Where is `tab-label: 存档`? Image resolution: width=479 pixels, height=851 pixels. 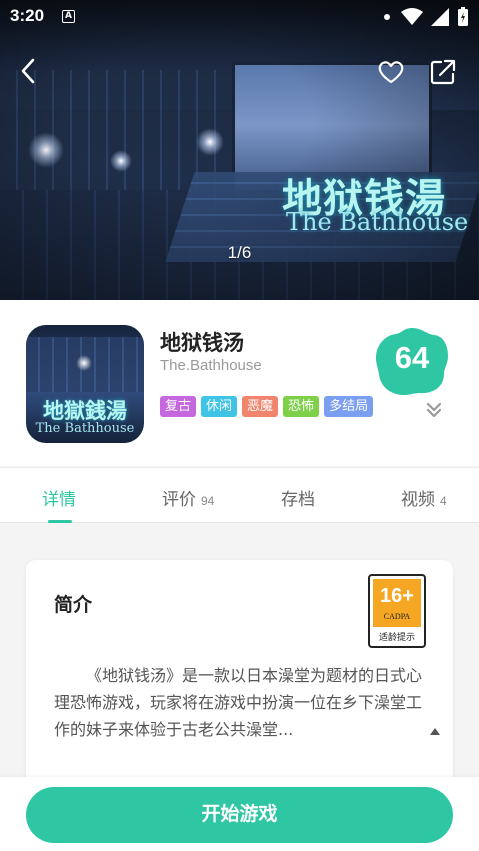
tab-label: 存档 is located at coordinates (298, 500).